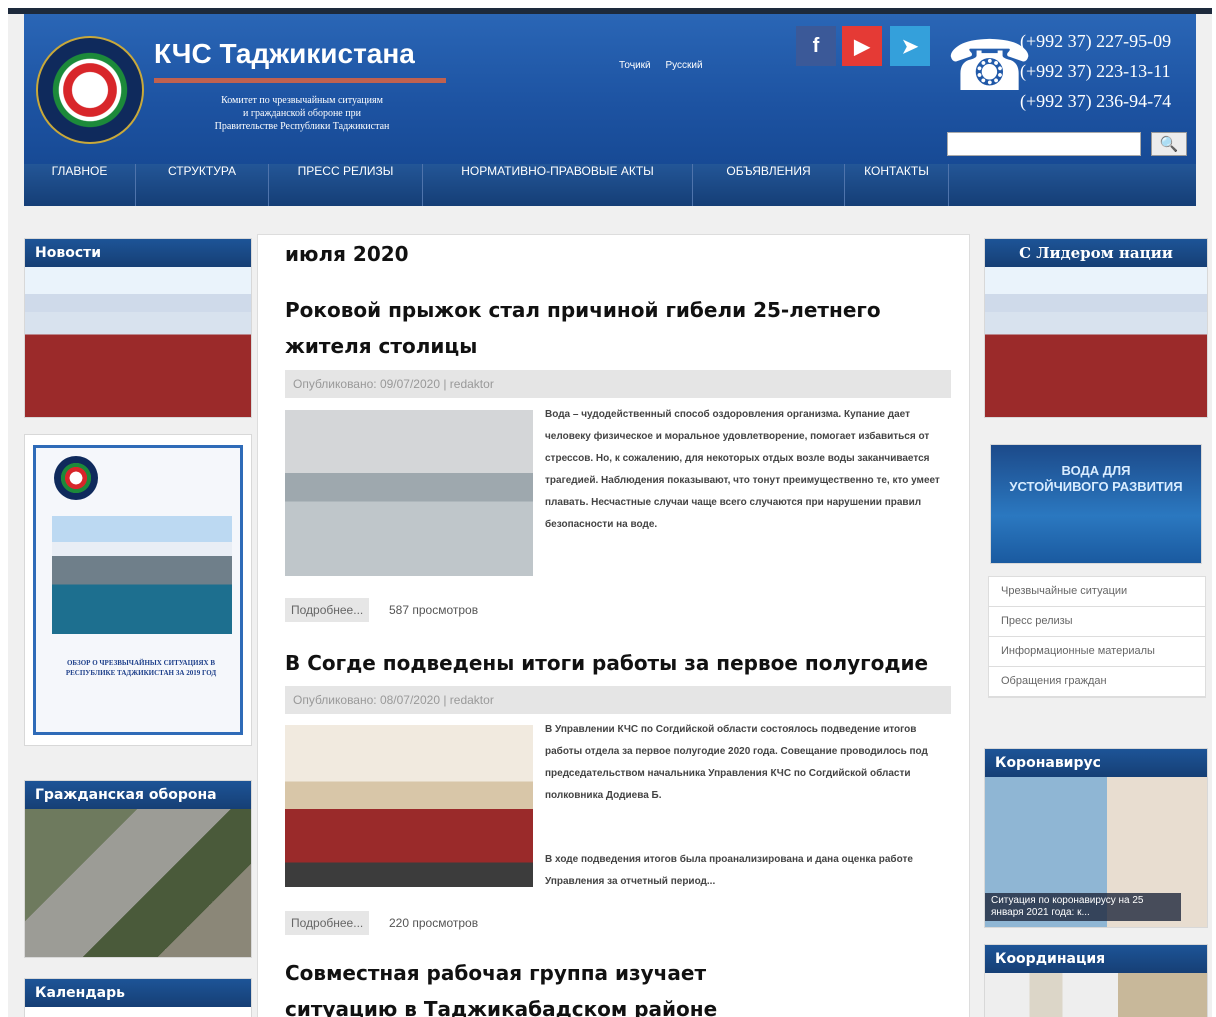 The height and width of the screenshot is (1017, 1216). I want to click on search-button: 🔍, so click(1169, 144).